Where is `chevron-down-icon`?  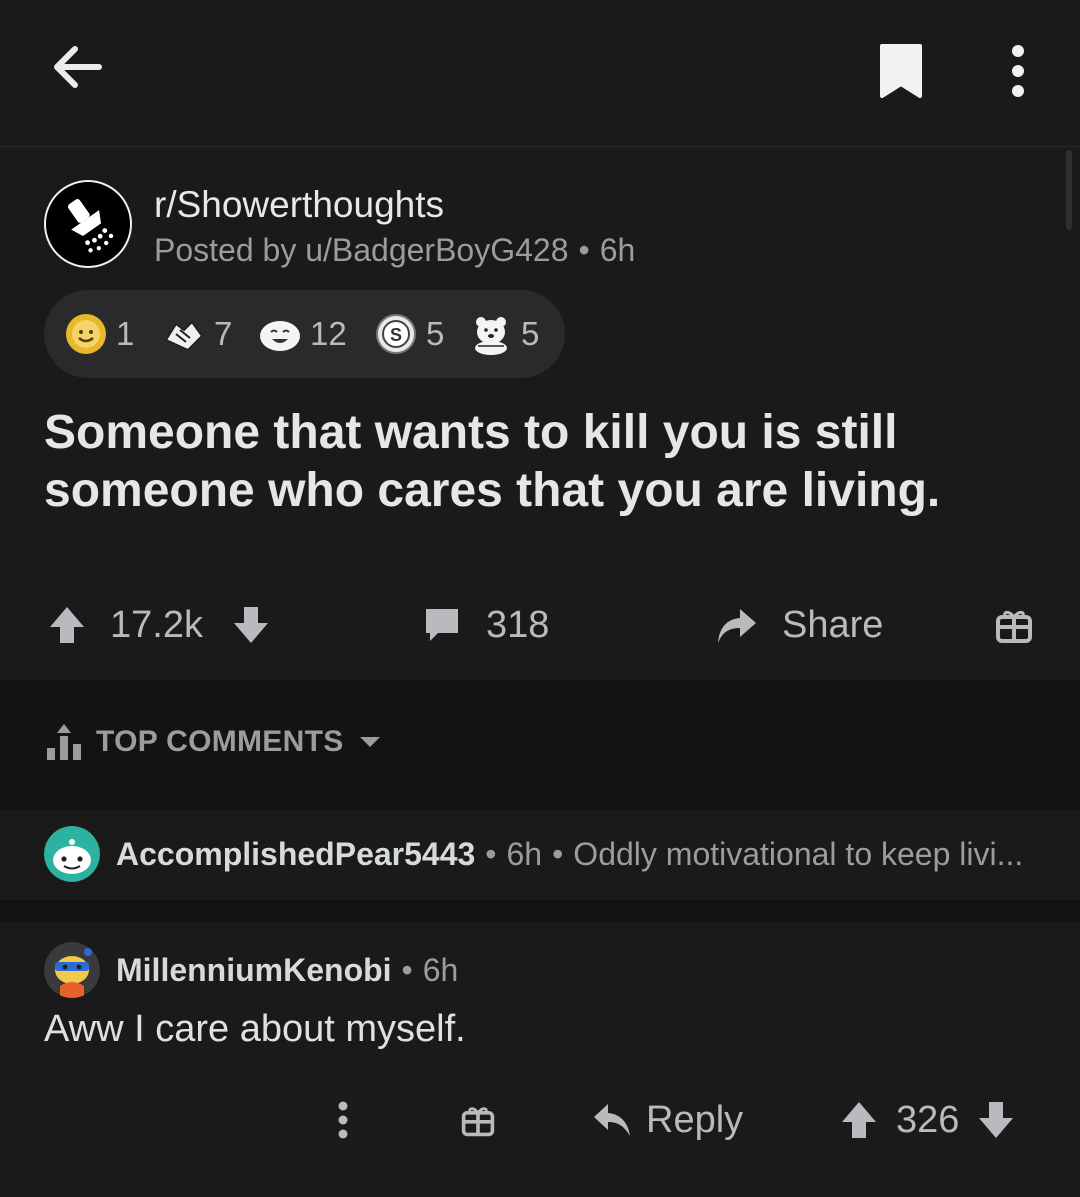
chevron-down-icon is located at coordinates (369, 742).